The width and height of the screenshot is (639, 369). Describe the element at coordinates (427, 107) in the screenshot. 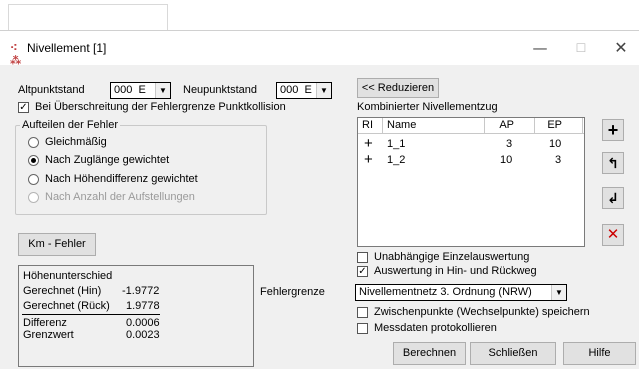

I see `kombinierter-label: Kombinierter Nivellementzug` at that location.